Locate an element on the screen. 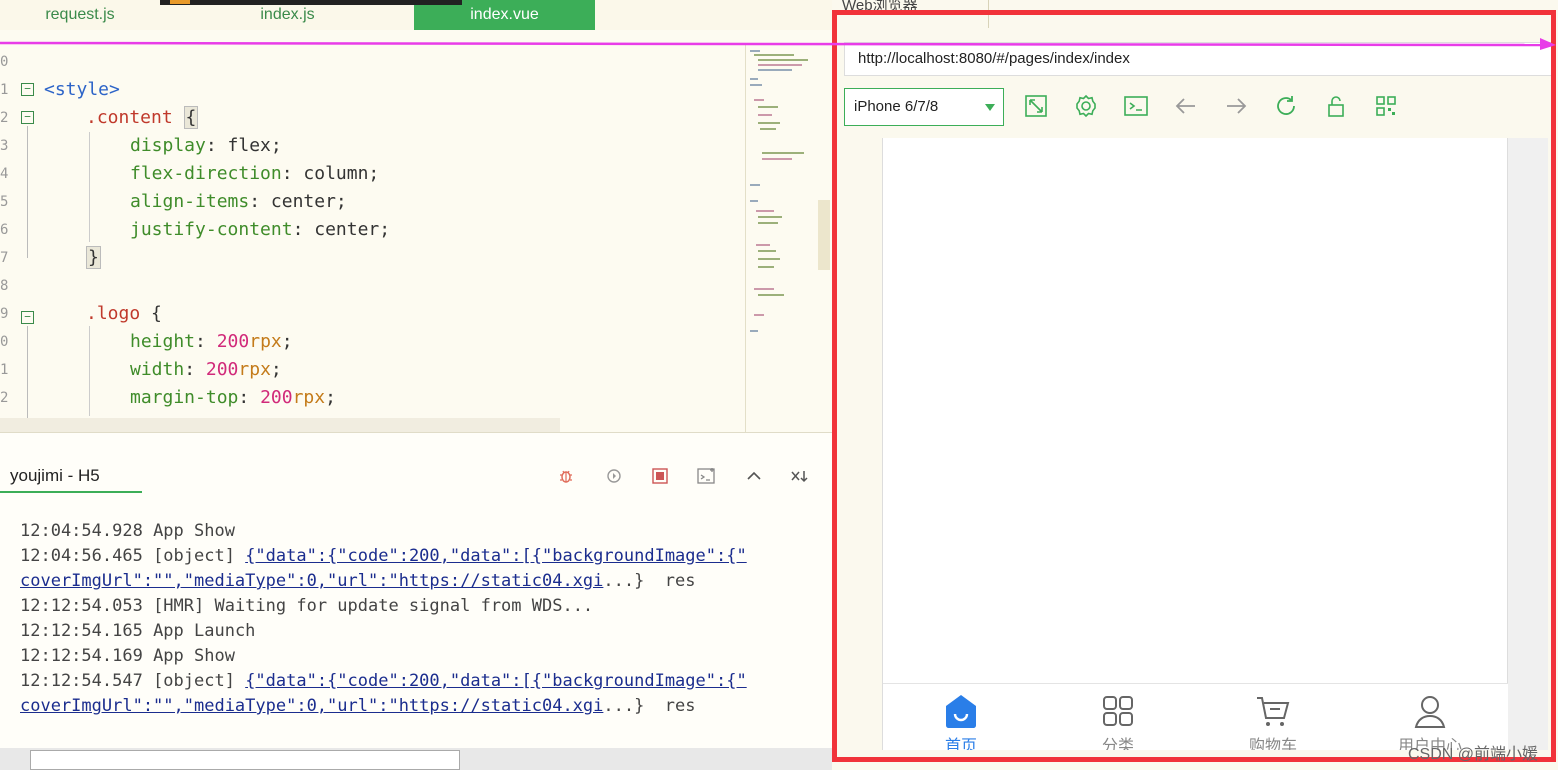  cart-icon is located at coordinates (1273, 711).